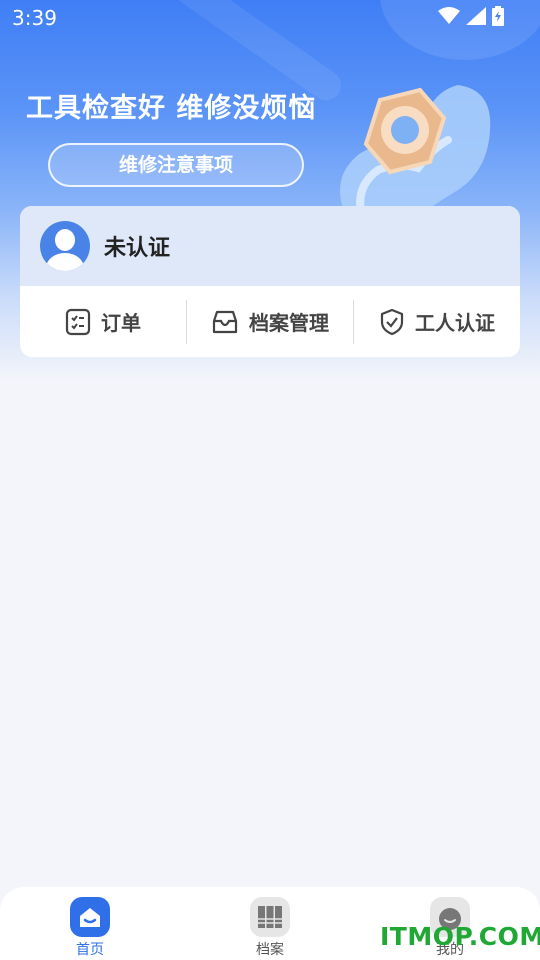 This screenshot has width=540, height=960. What do you see at coordinates (270, 950) in the screenshot?
I see `nav-label-files: 档案` at bounding box center [270, 950].